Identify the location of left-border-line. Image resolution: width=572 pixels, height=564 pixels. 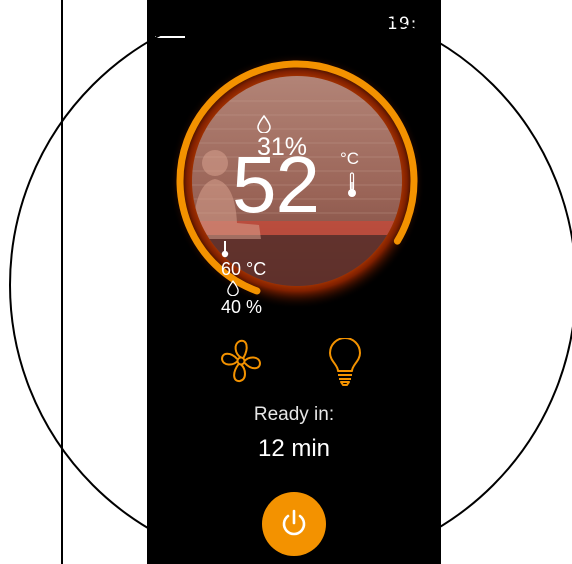
(62, 282).